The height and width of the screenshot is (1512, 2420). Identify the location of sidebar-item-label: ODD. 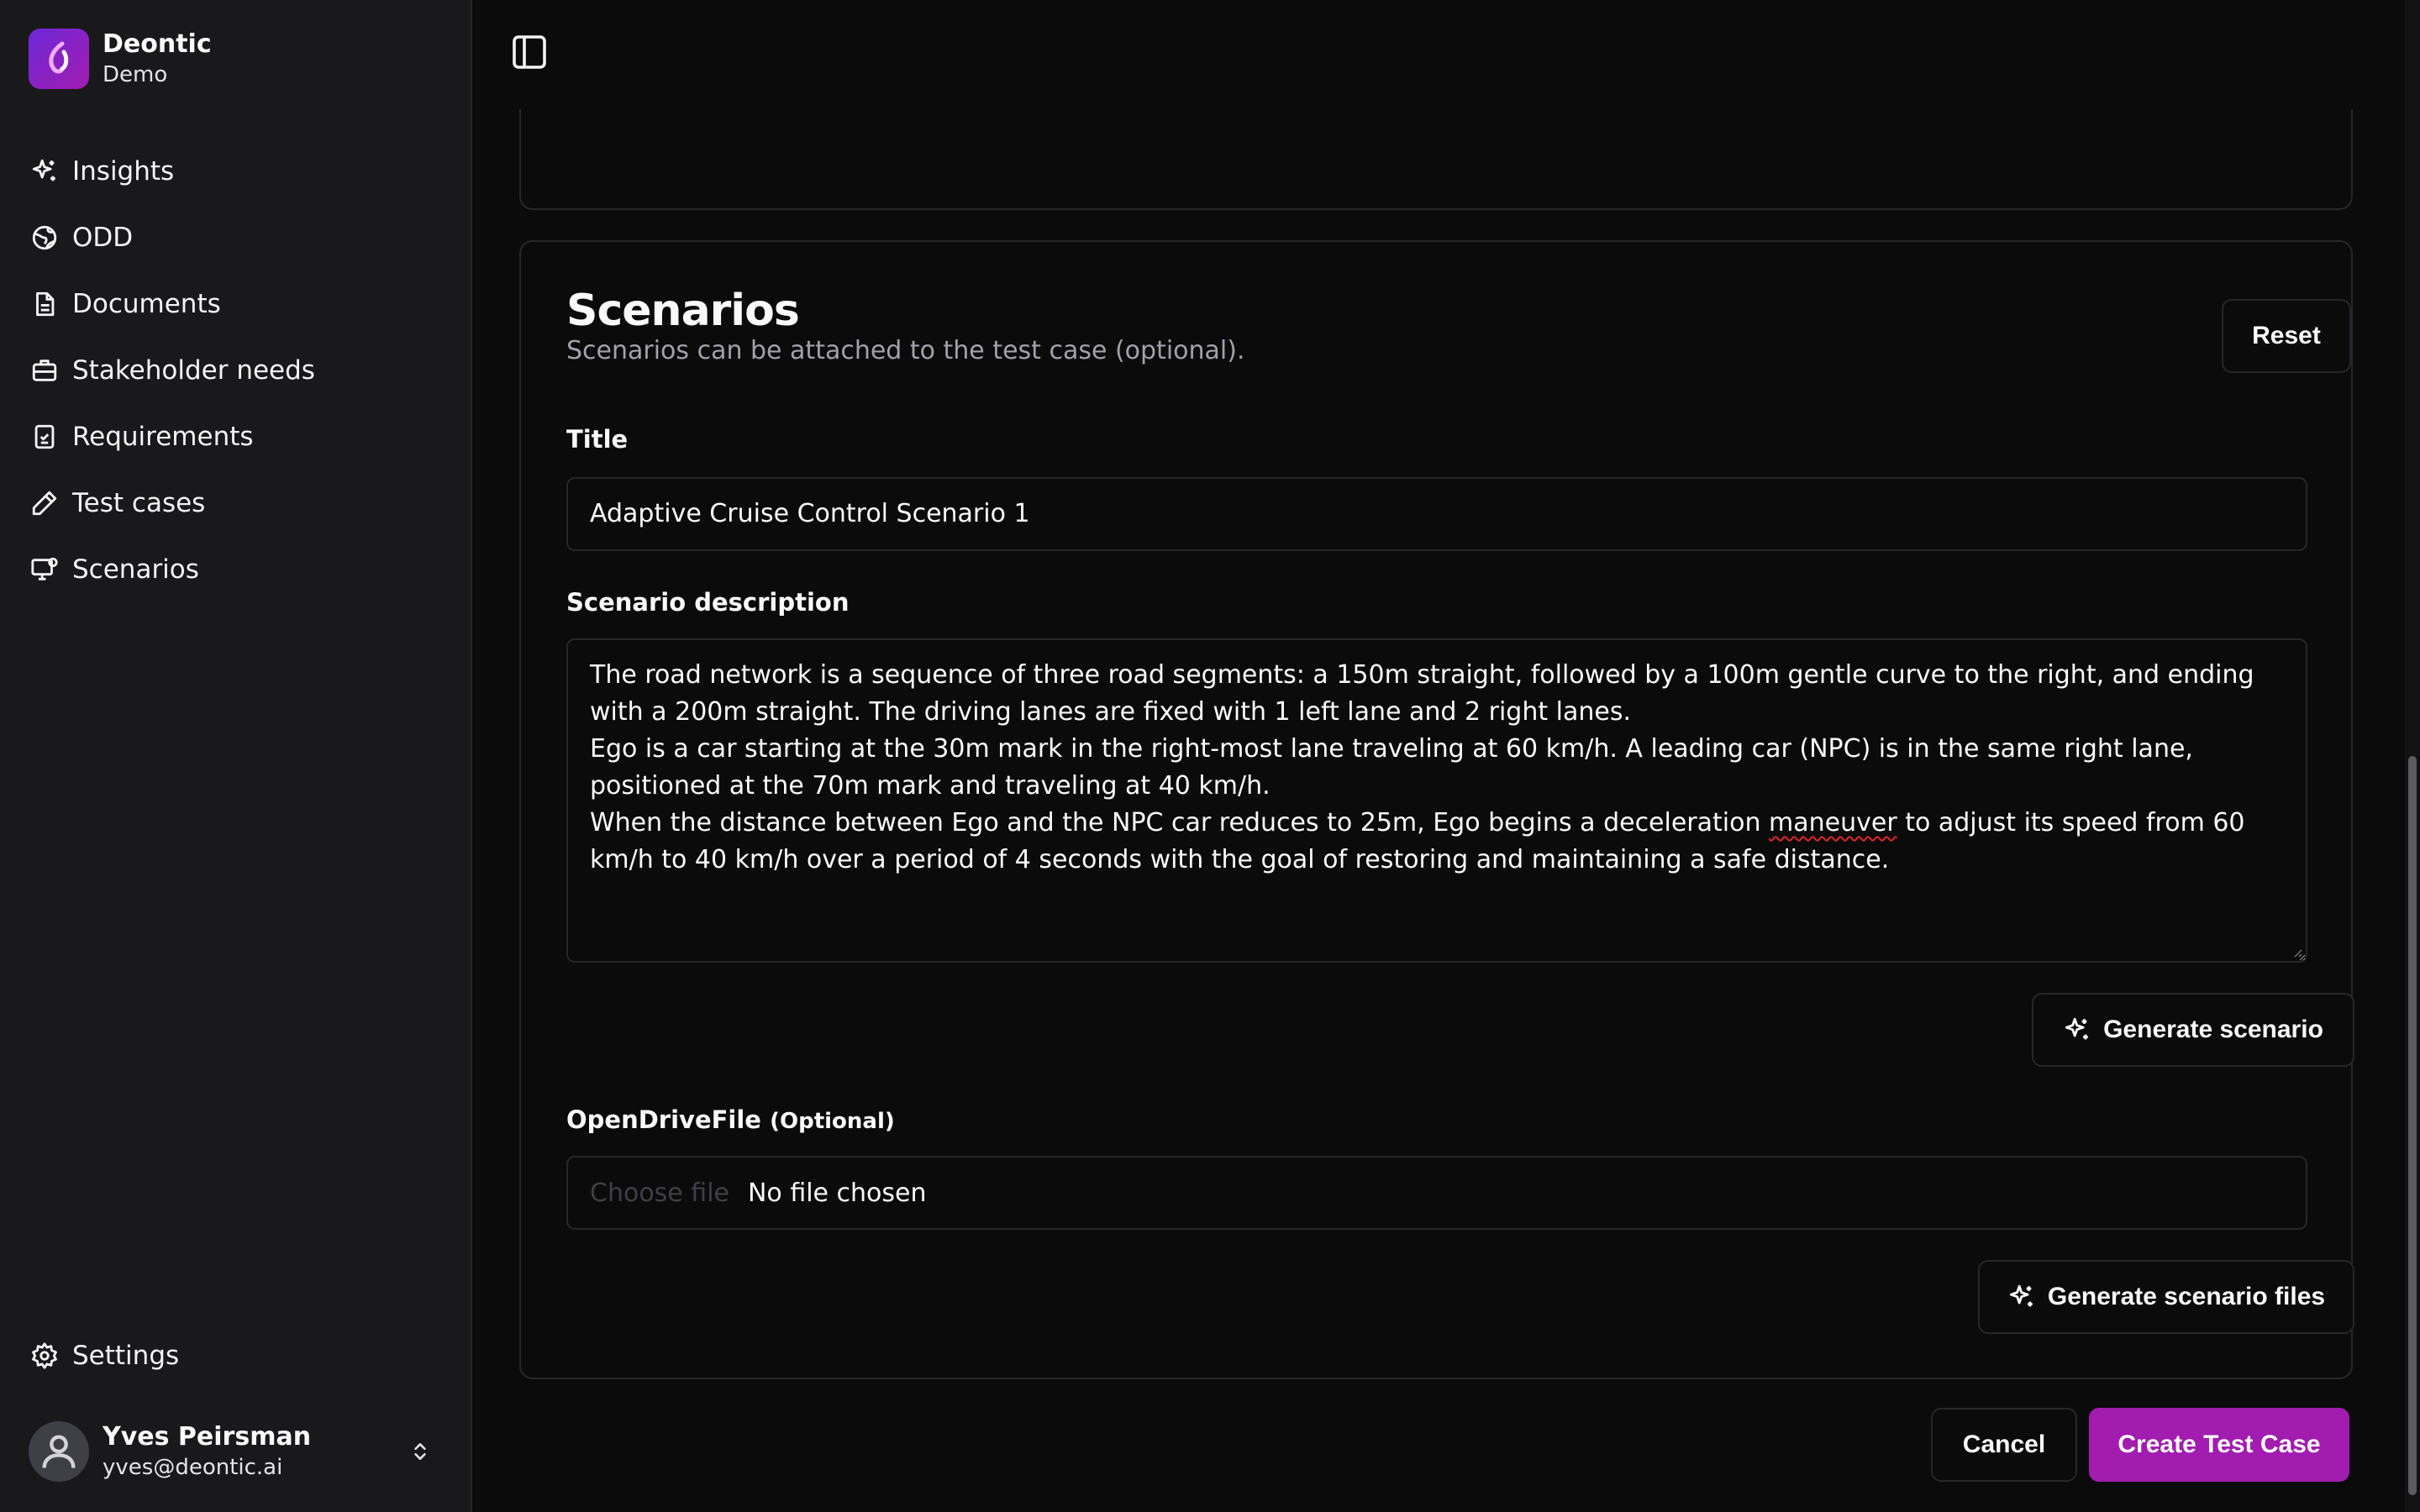
(103, 237).